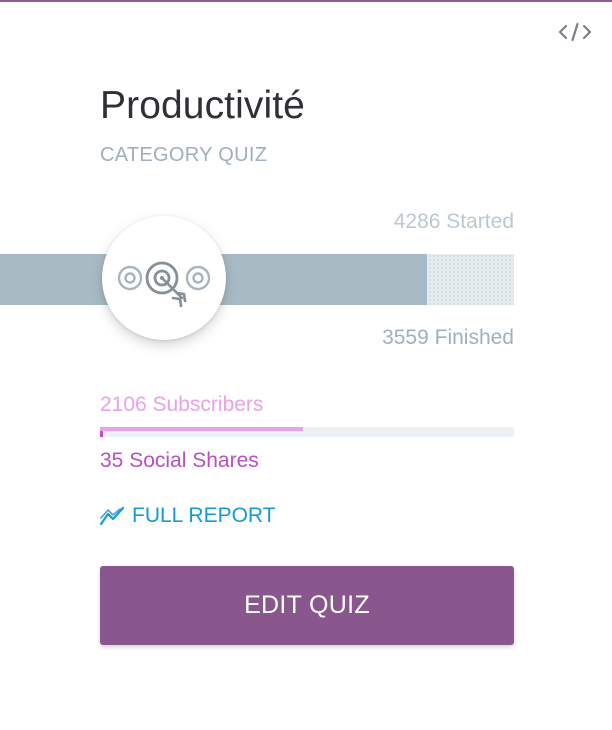 This screenshot has height=730, width=612. What do you see at coordinates (204, 515) in the screenshot?
I see `full-report-label: FULL REPORT` at bounding box center [204, 515].